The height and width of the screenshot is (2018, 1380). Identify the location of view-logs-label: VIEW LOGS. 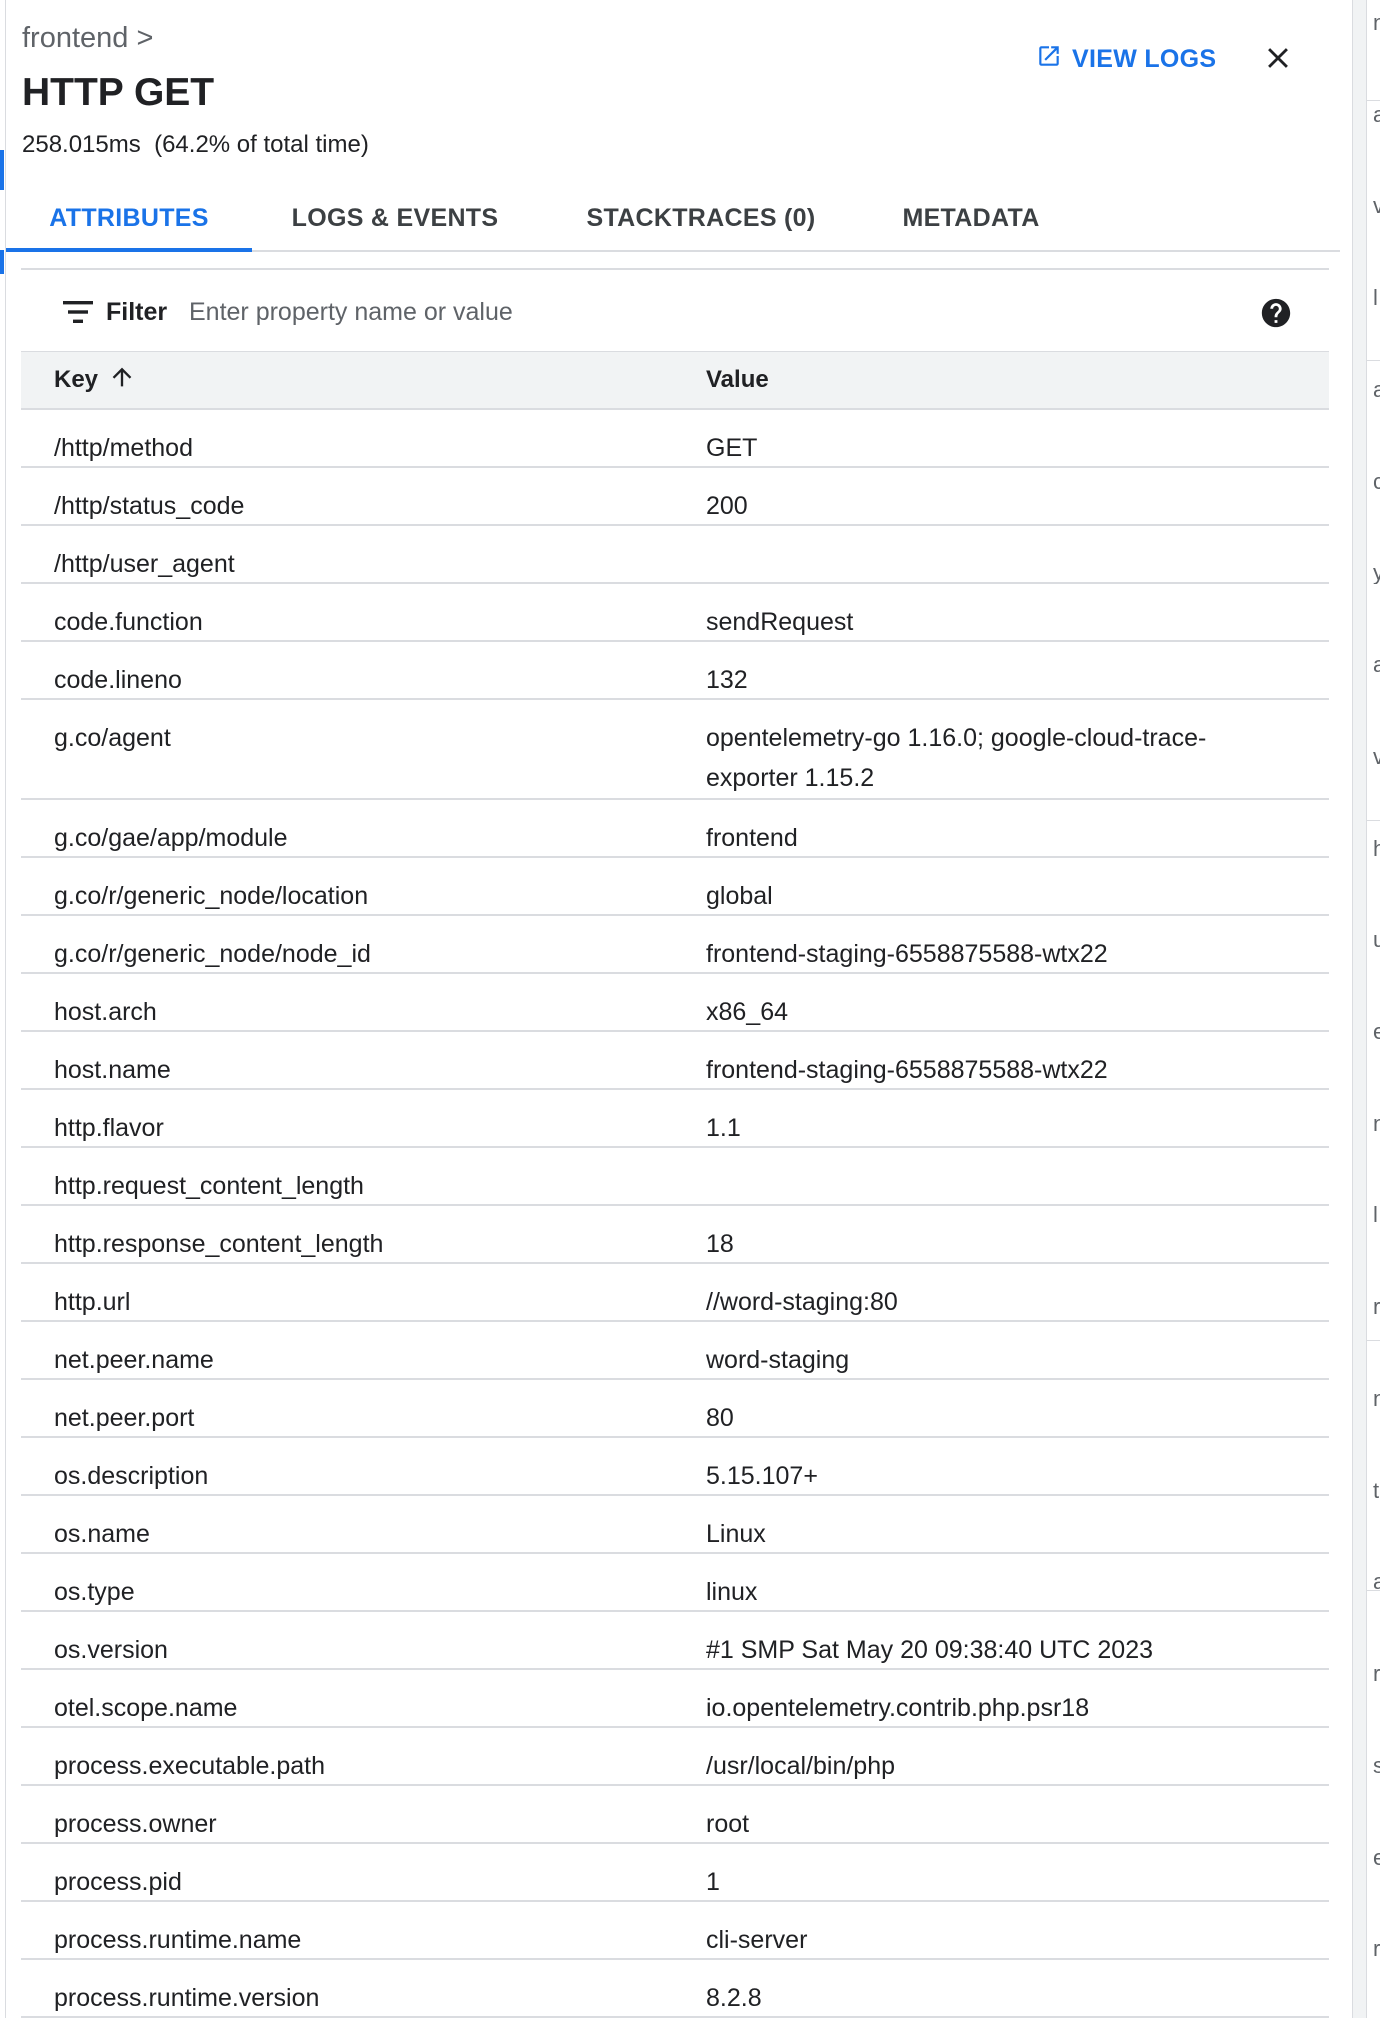
(1144, 58).